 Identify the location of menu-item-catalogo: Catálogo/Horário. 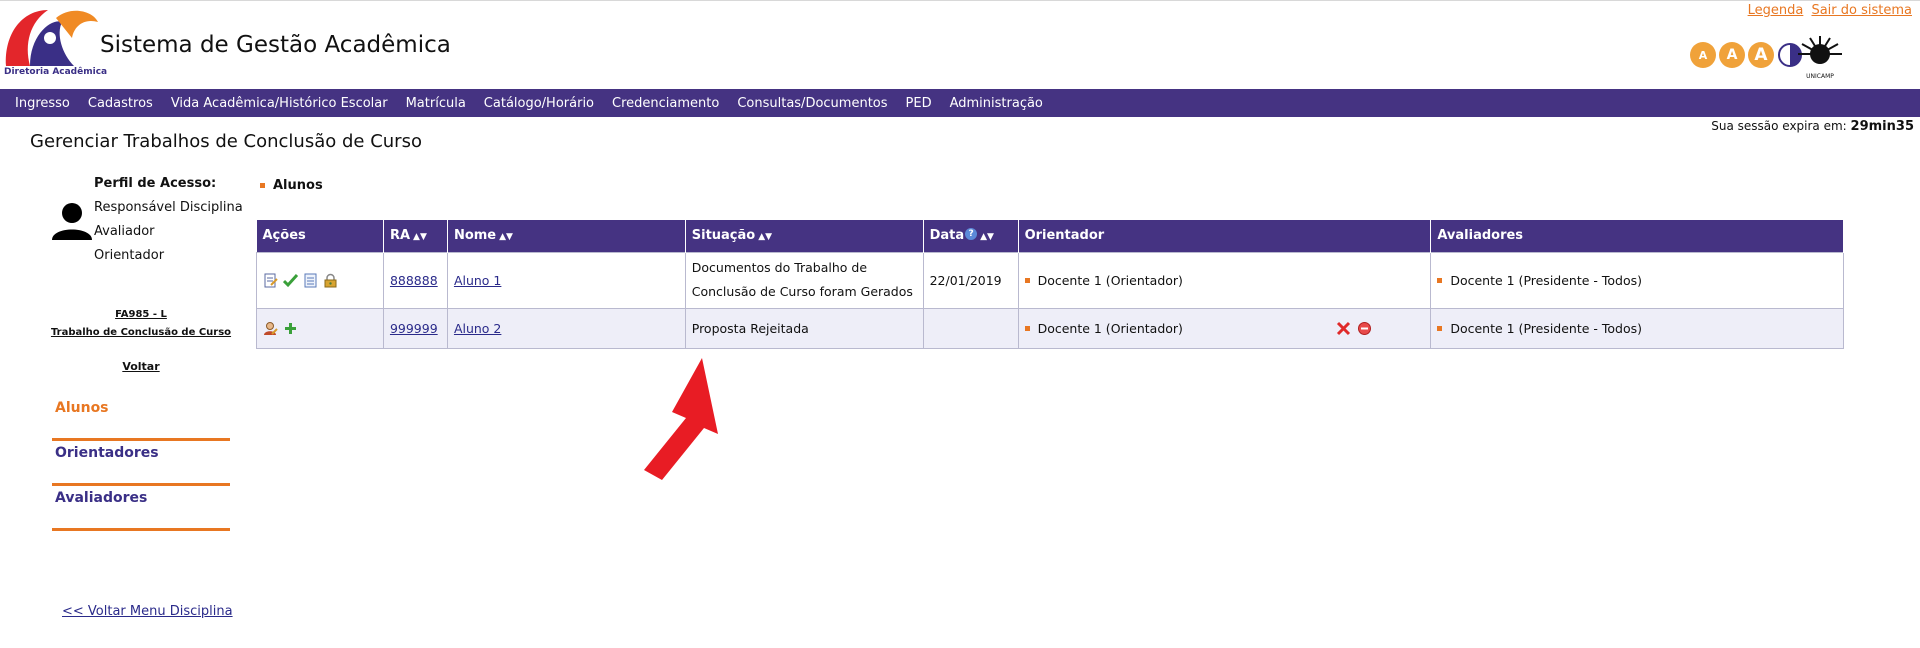
(539, 103).